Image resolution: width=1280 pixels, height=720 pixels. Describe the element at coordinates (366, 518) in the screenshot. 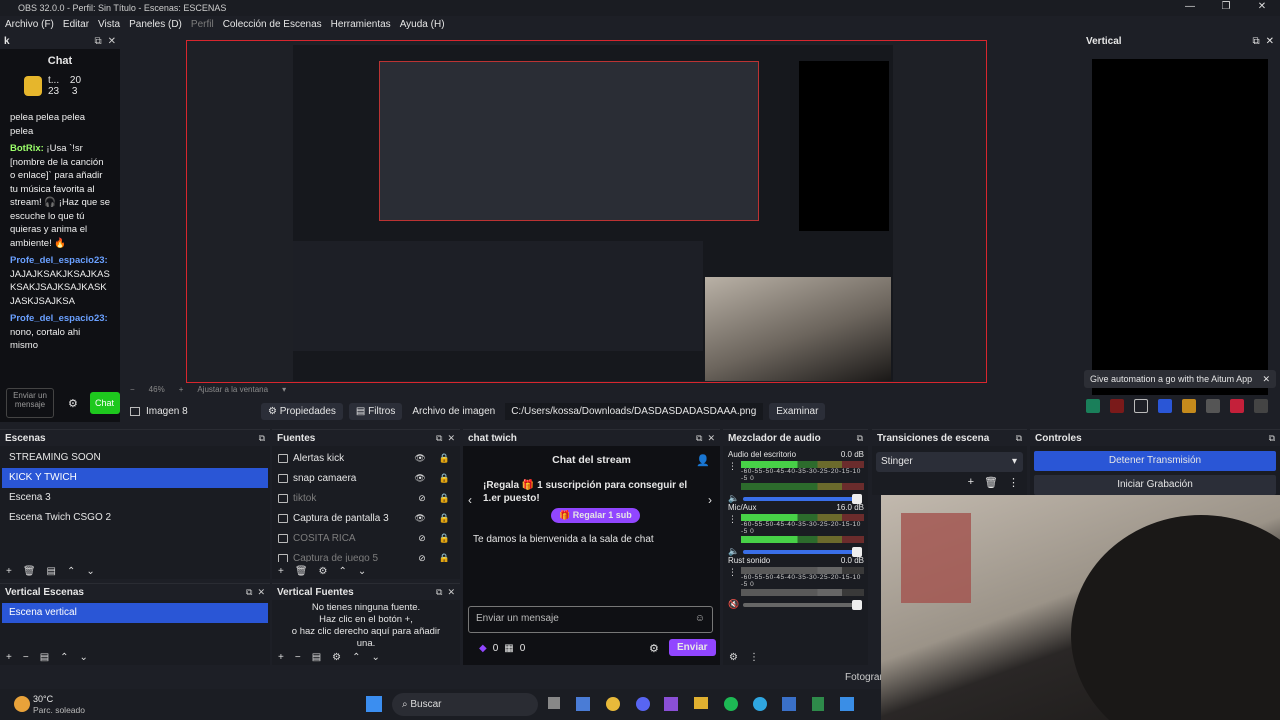

I see `source-item: Captura de pantalla 3 👁 🔒` at that location.